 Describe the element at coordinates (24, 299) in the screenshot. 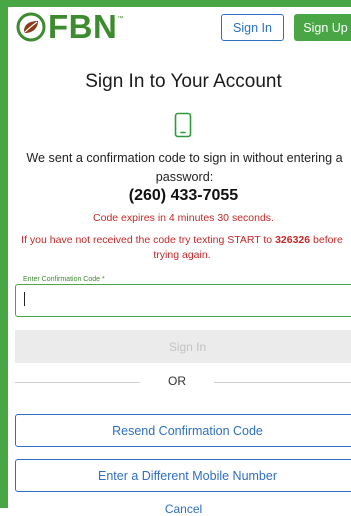

I see `text-caret` at that location.